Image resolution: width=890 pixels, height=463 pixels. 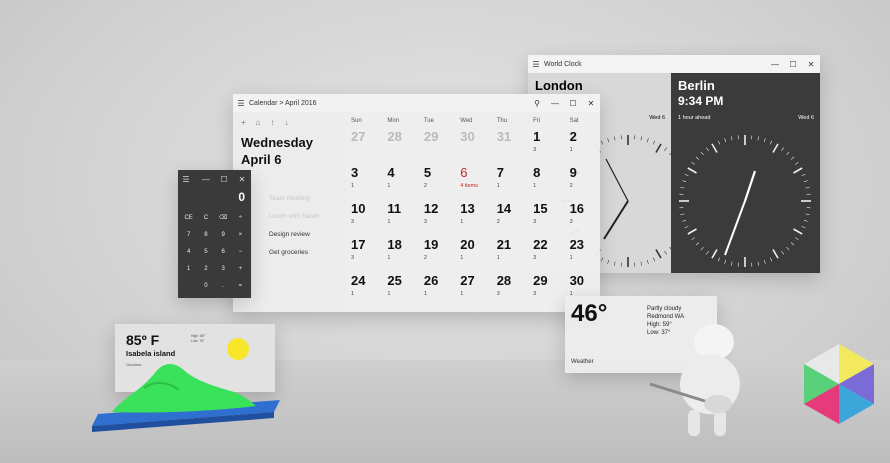 I want to click on calculator-key: ×, so click(x=240, y=235).